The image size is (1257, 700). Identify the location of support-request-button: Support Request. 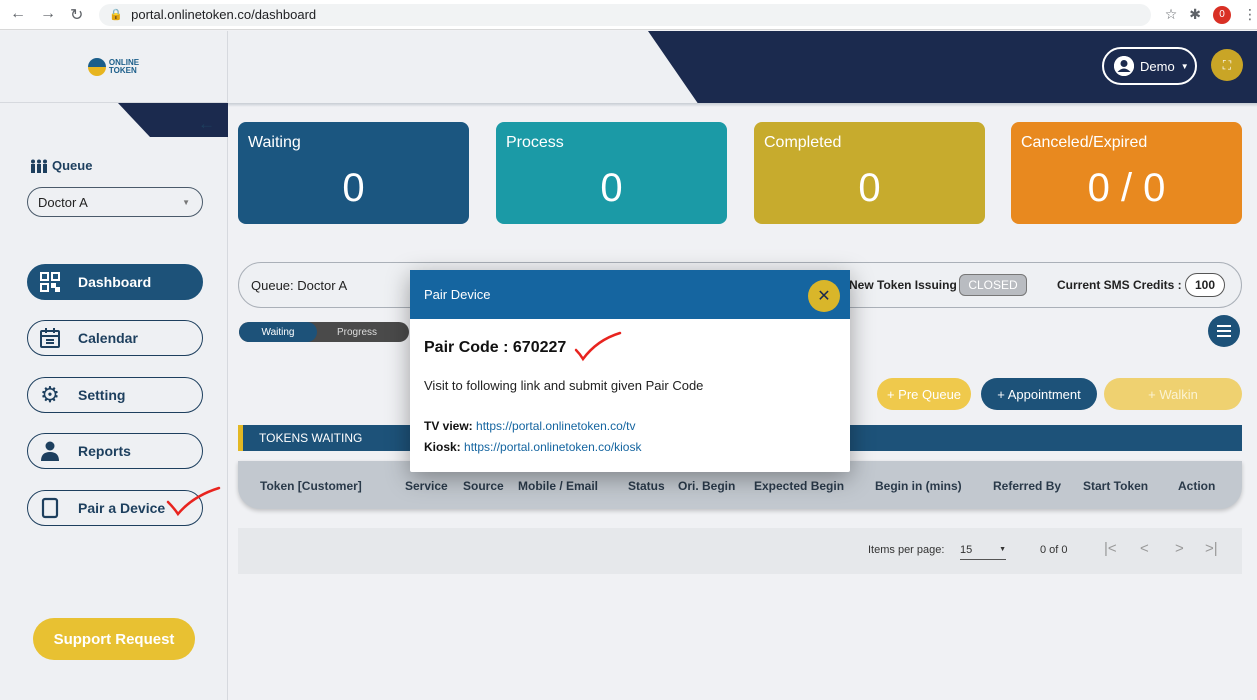
(114, 639).